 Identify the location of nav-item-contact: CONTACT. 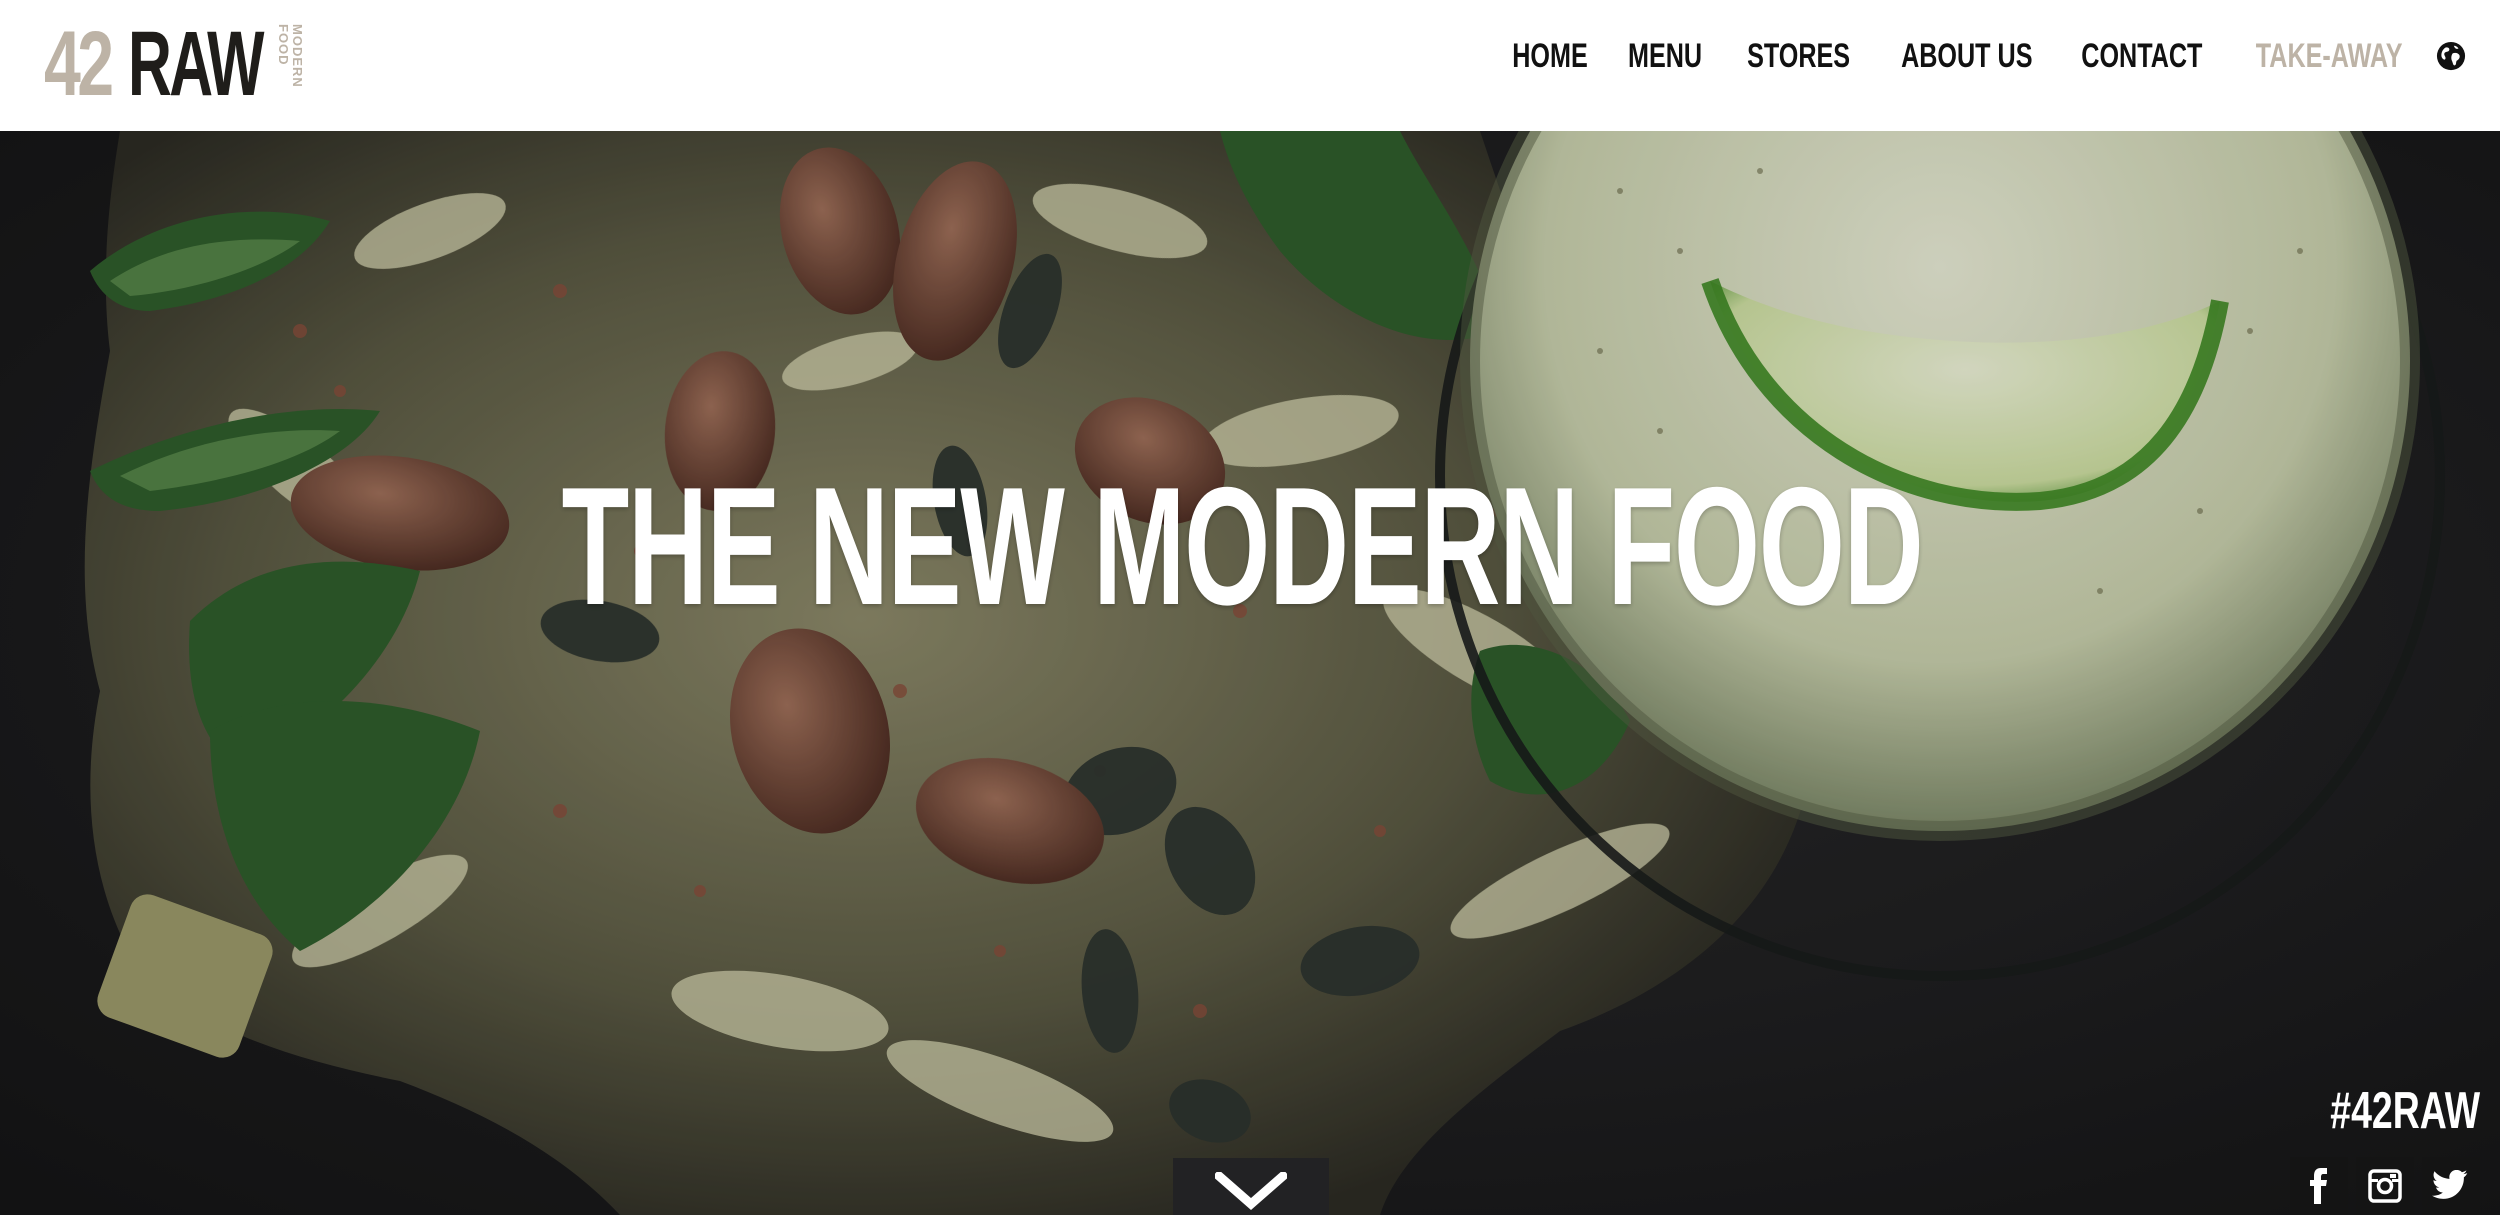
(2141, 56).